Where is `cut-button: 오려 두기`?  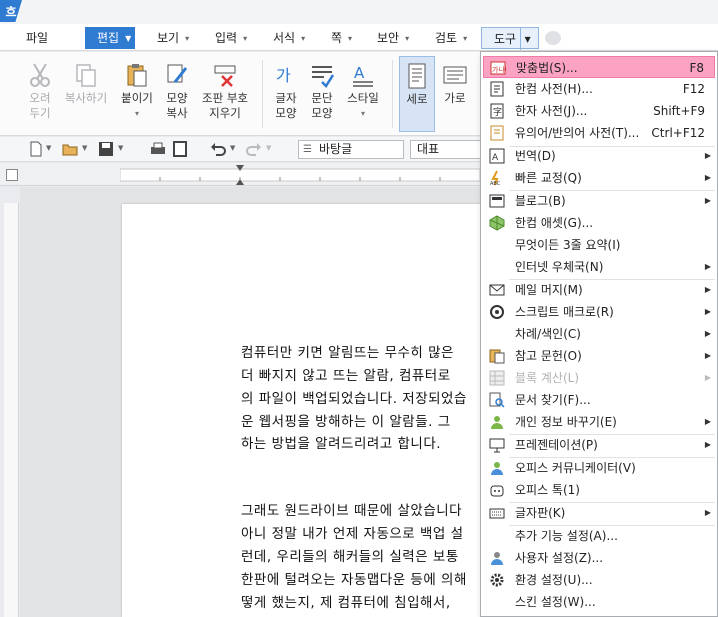 cut-button: 오려 두기 is located at coordinates (40, 94).